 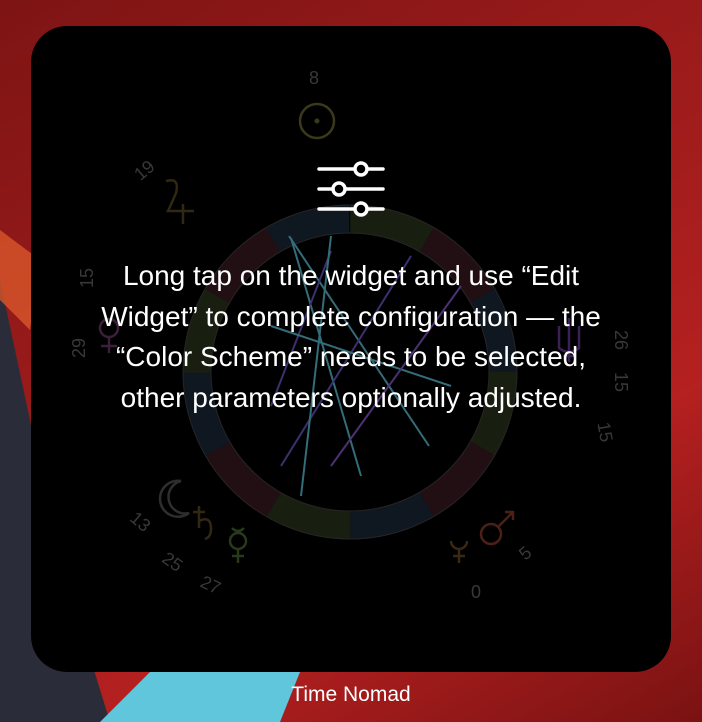 What do you see at coordinates (172, 562) in the screenshot?
I see `degree-number: 25` at bounding box center [172, 562].